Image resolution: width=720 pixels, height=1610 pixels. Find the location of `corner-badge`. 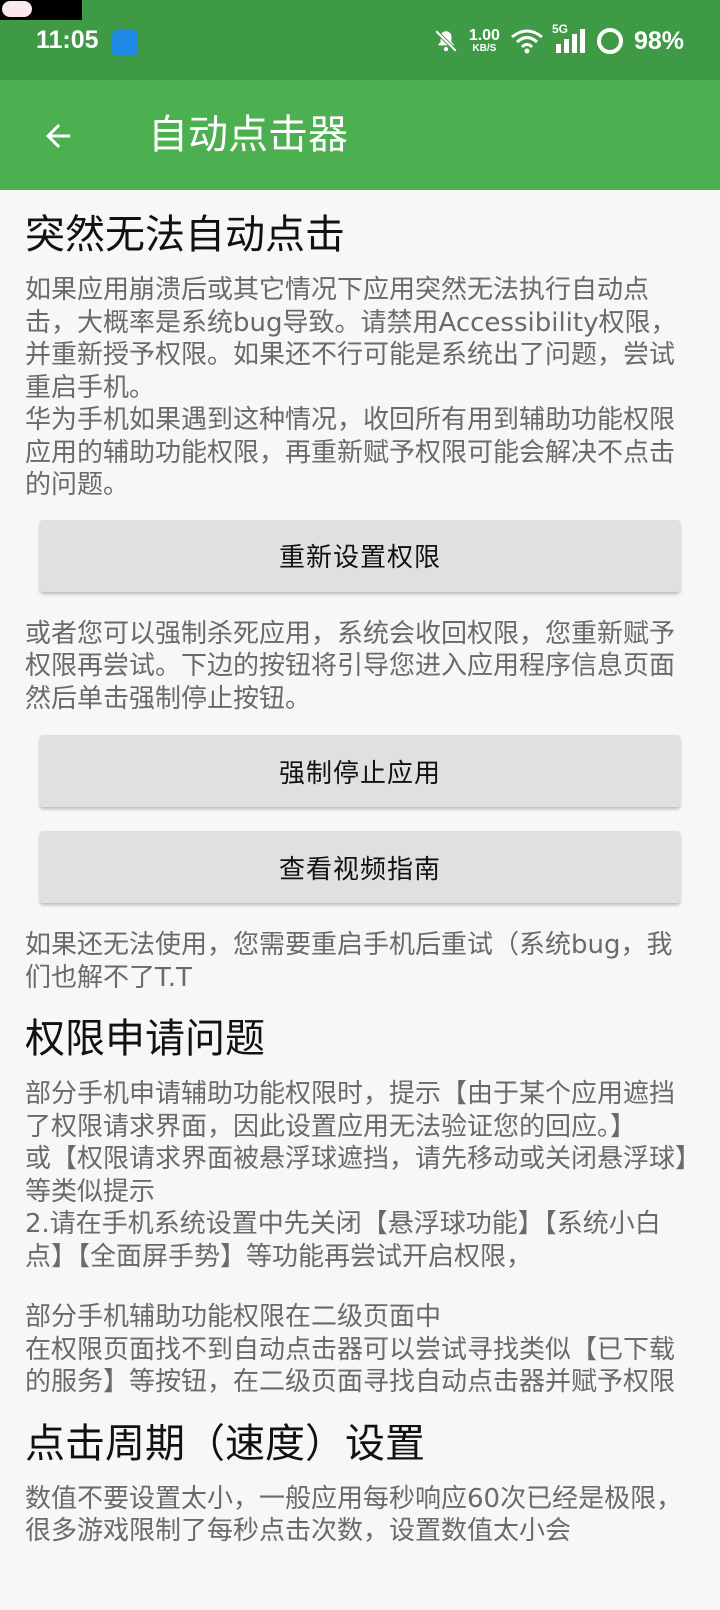

corner-badge is located at coordinates (41, 10).